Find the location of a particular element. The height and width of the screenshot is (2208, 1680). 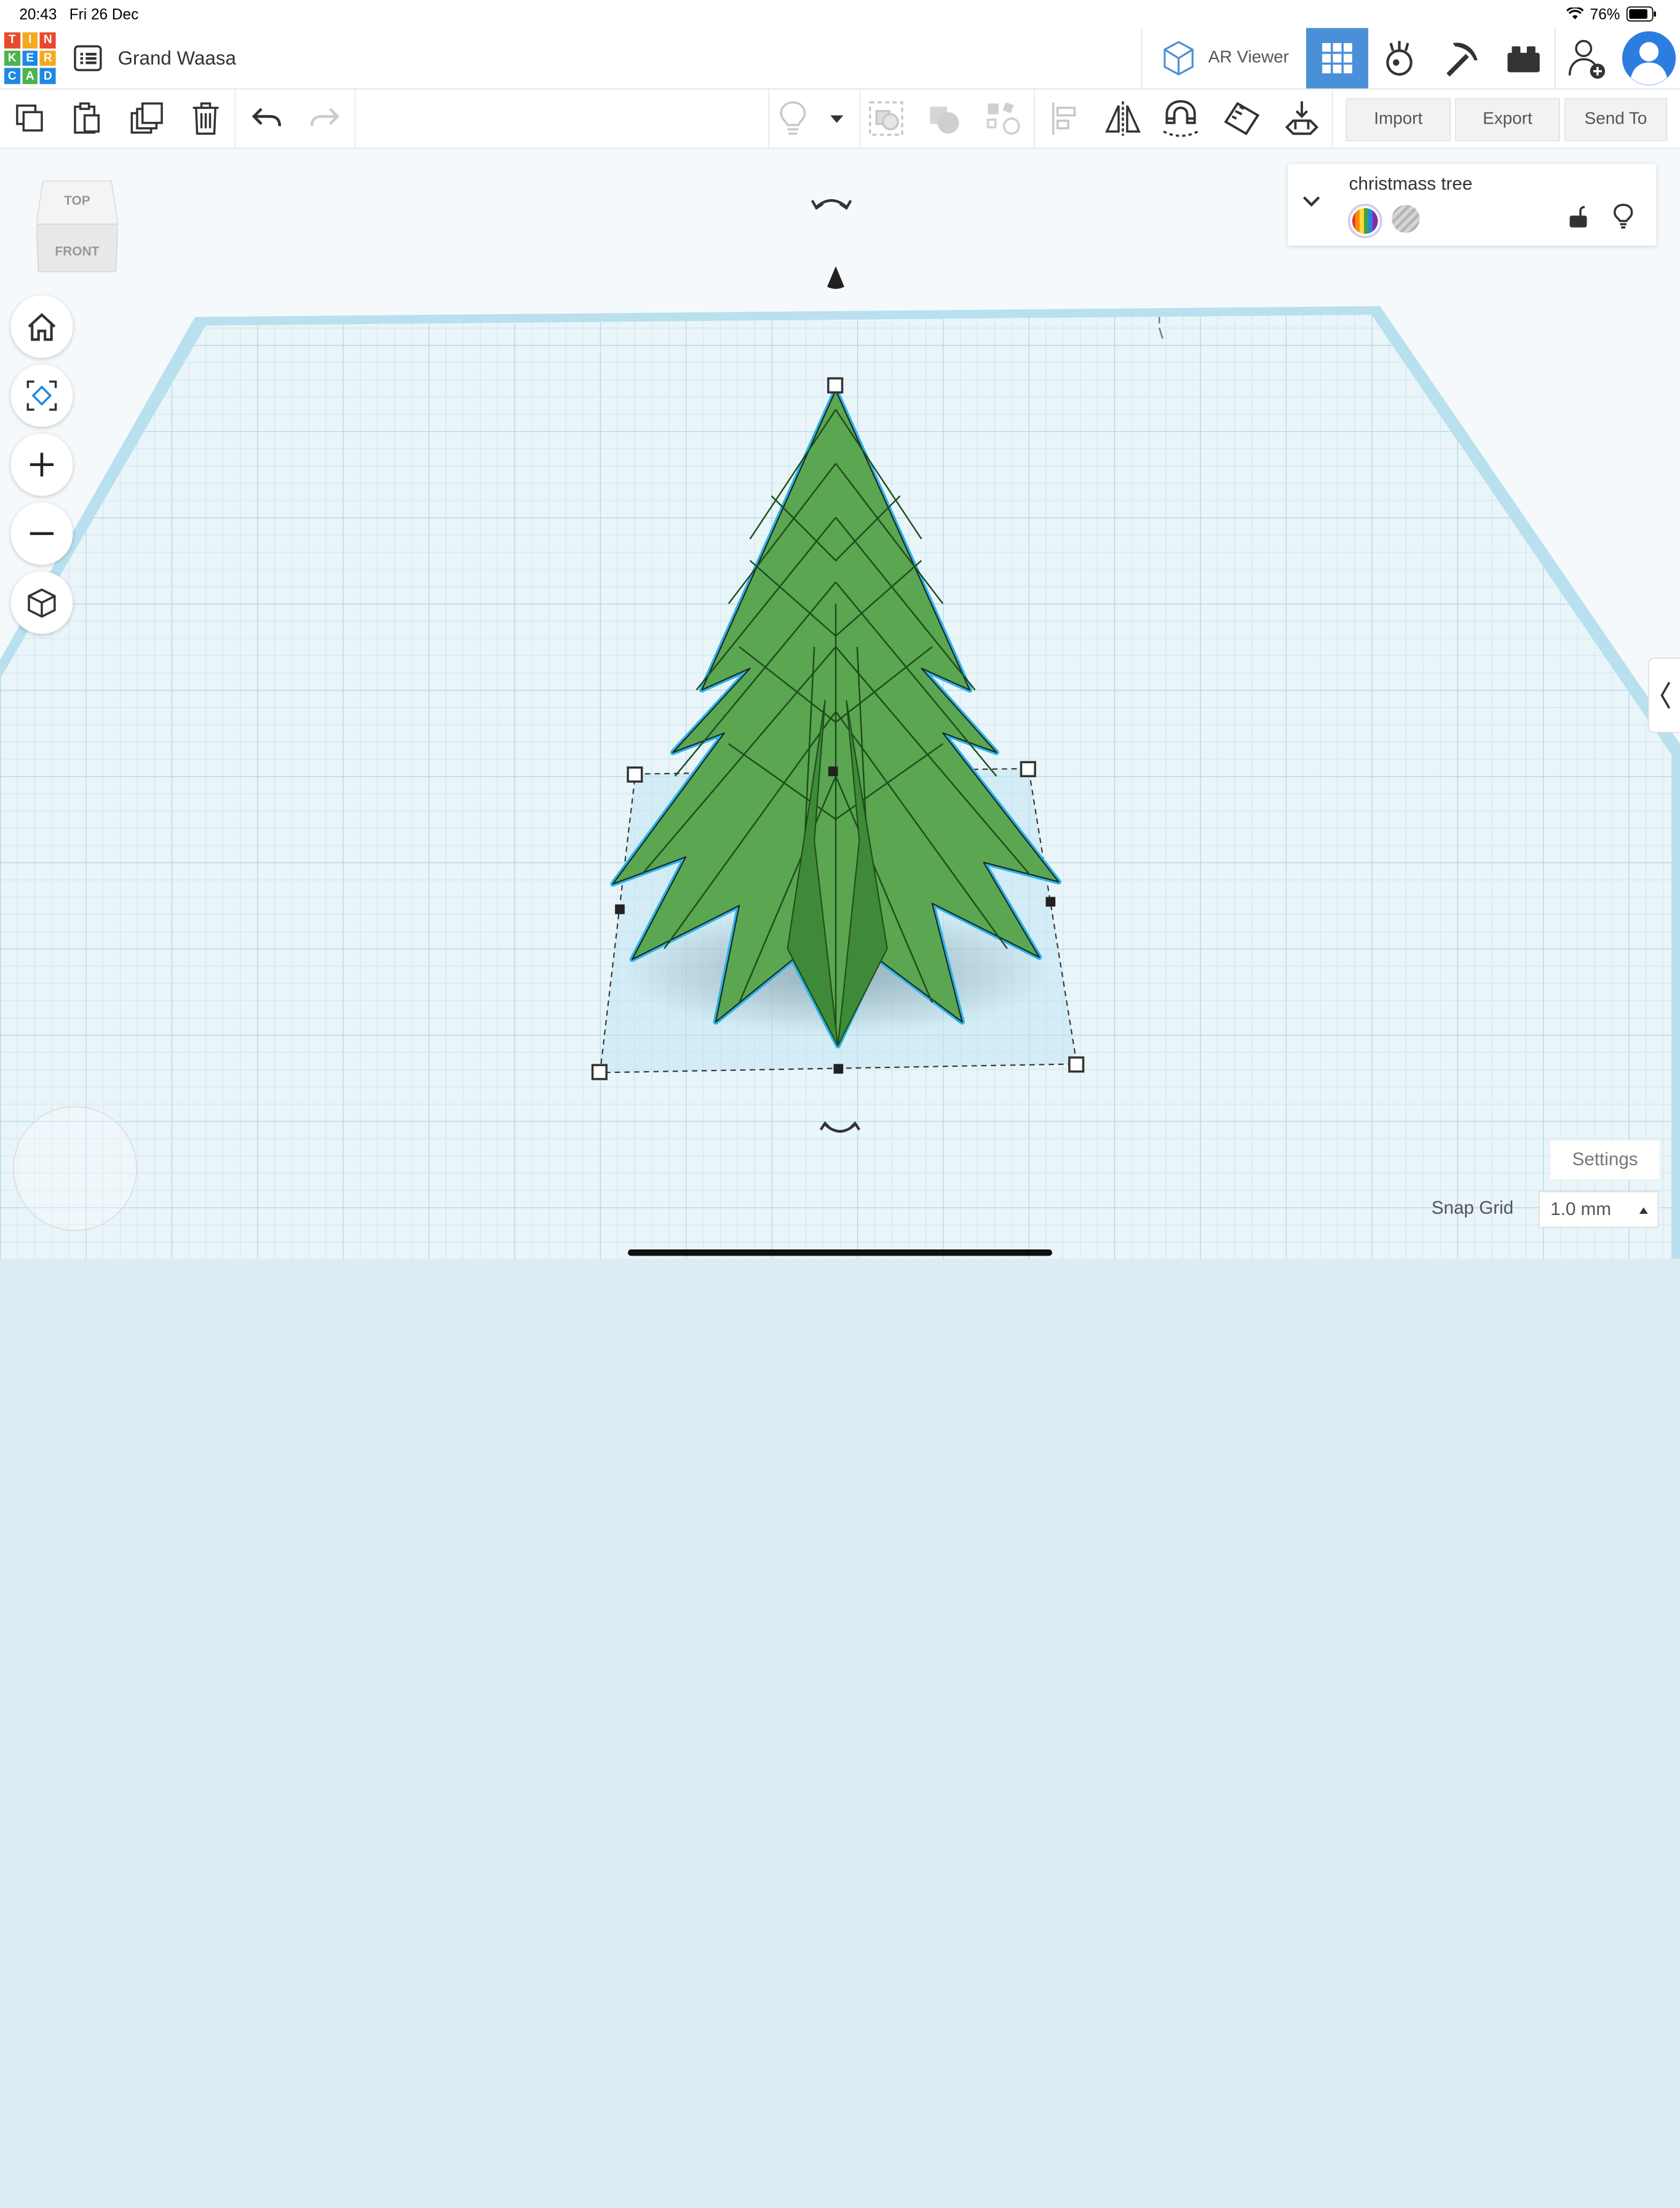

edit-toolbar: Import Export Send To is located at coordinates (840, 119).